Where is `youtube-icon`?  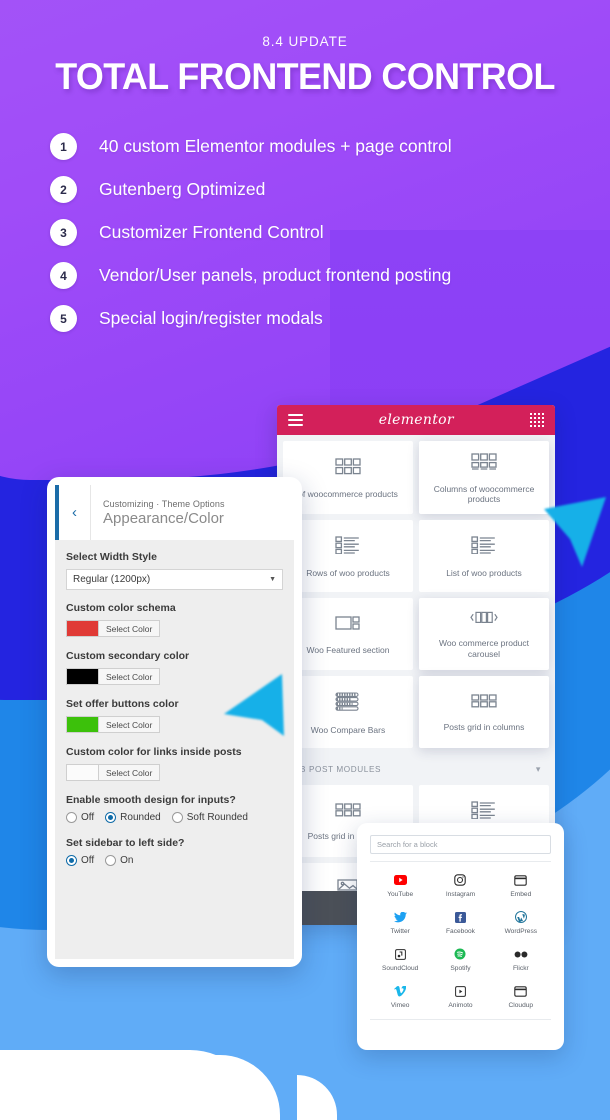
youtube-icon is located at coordinates (400, 880).